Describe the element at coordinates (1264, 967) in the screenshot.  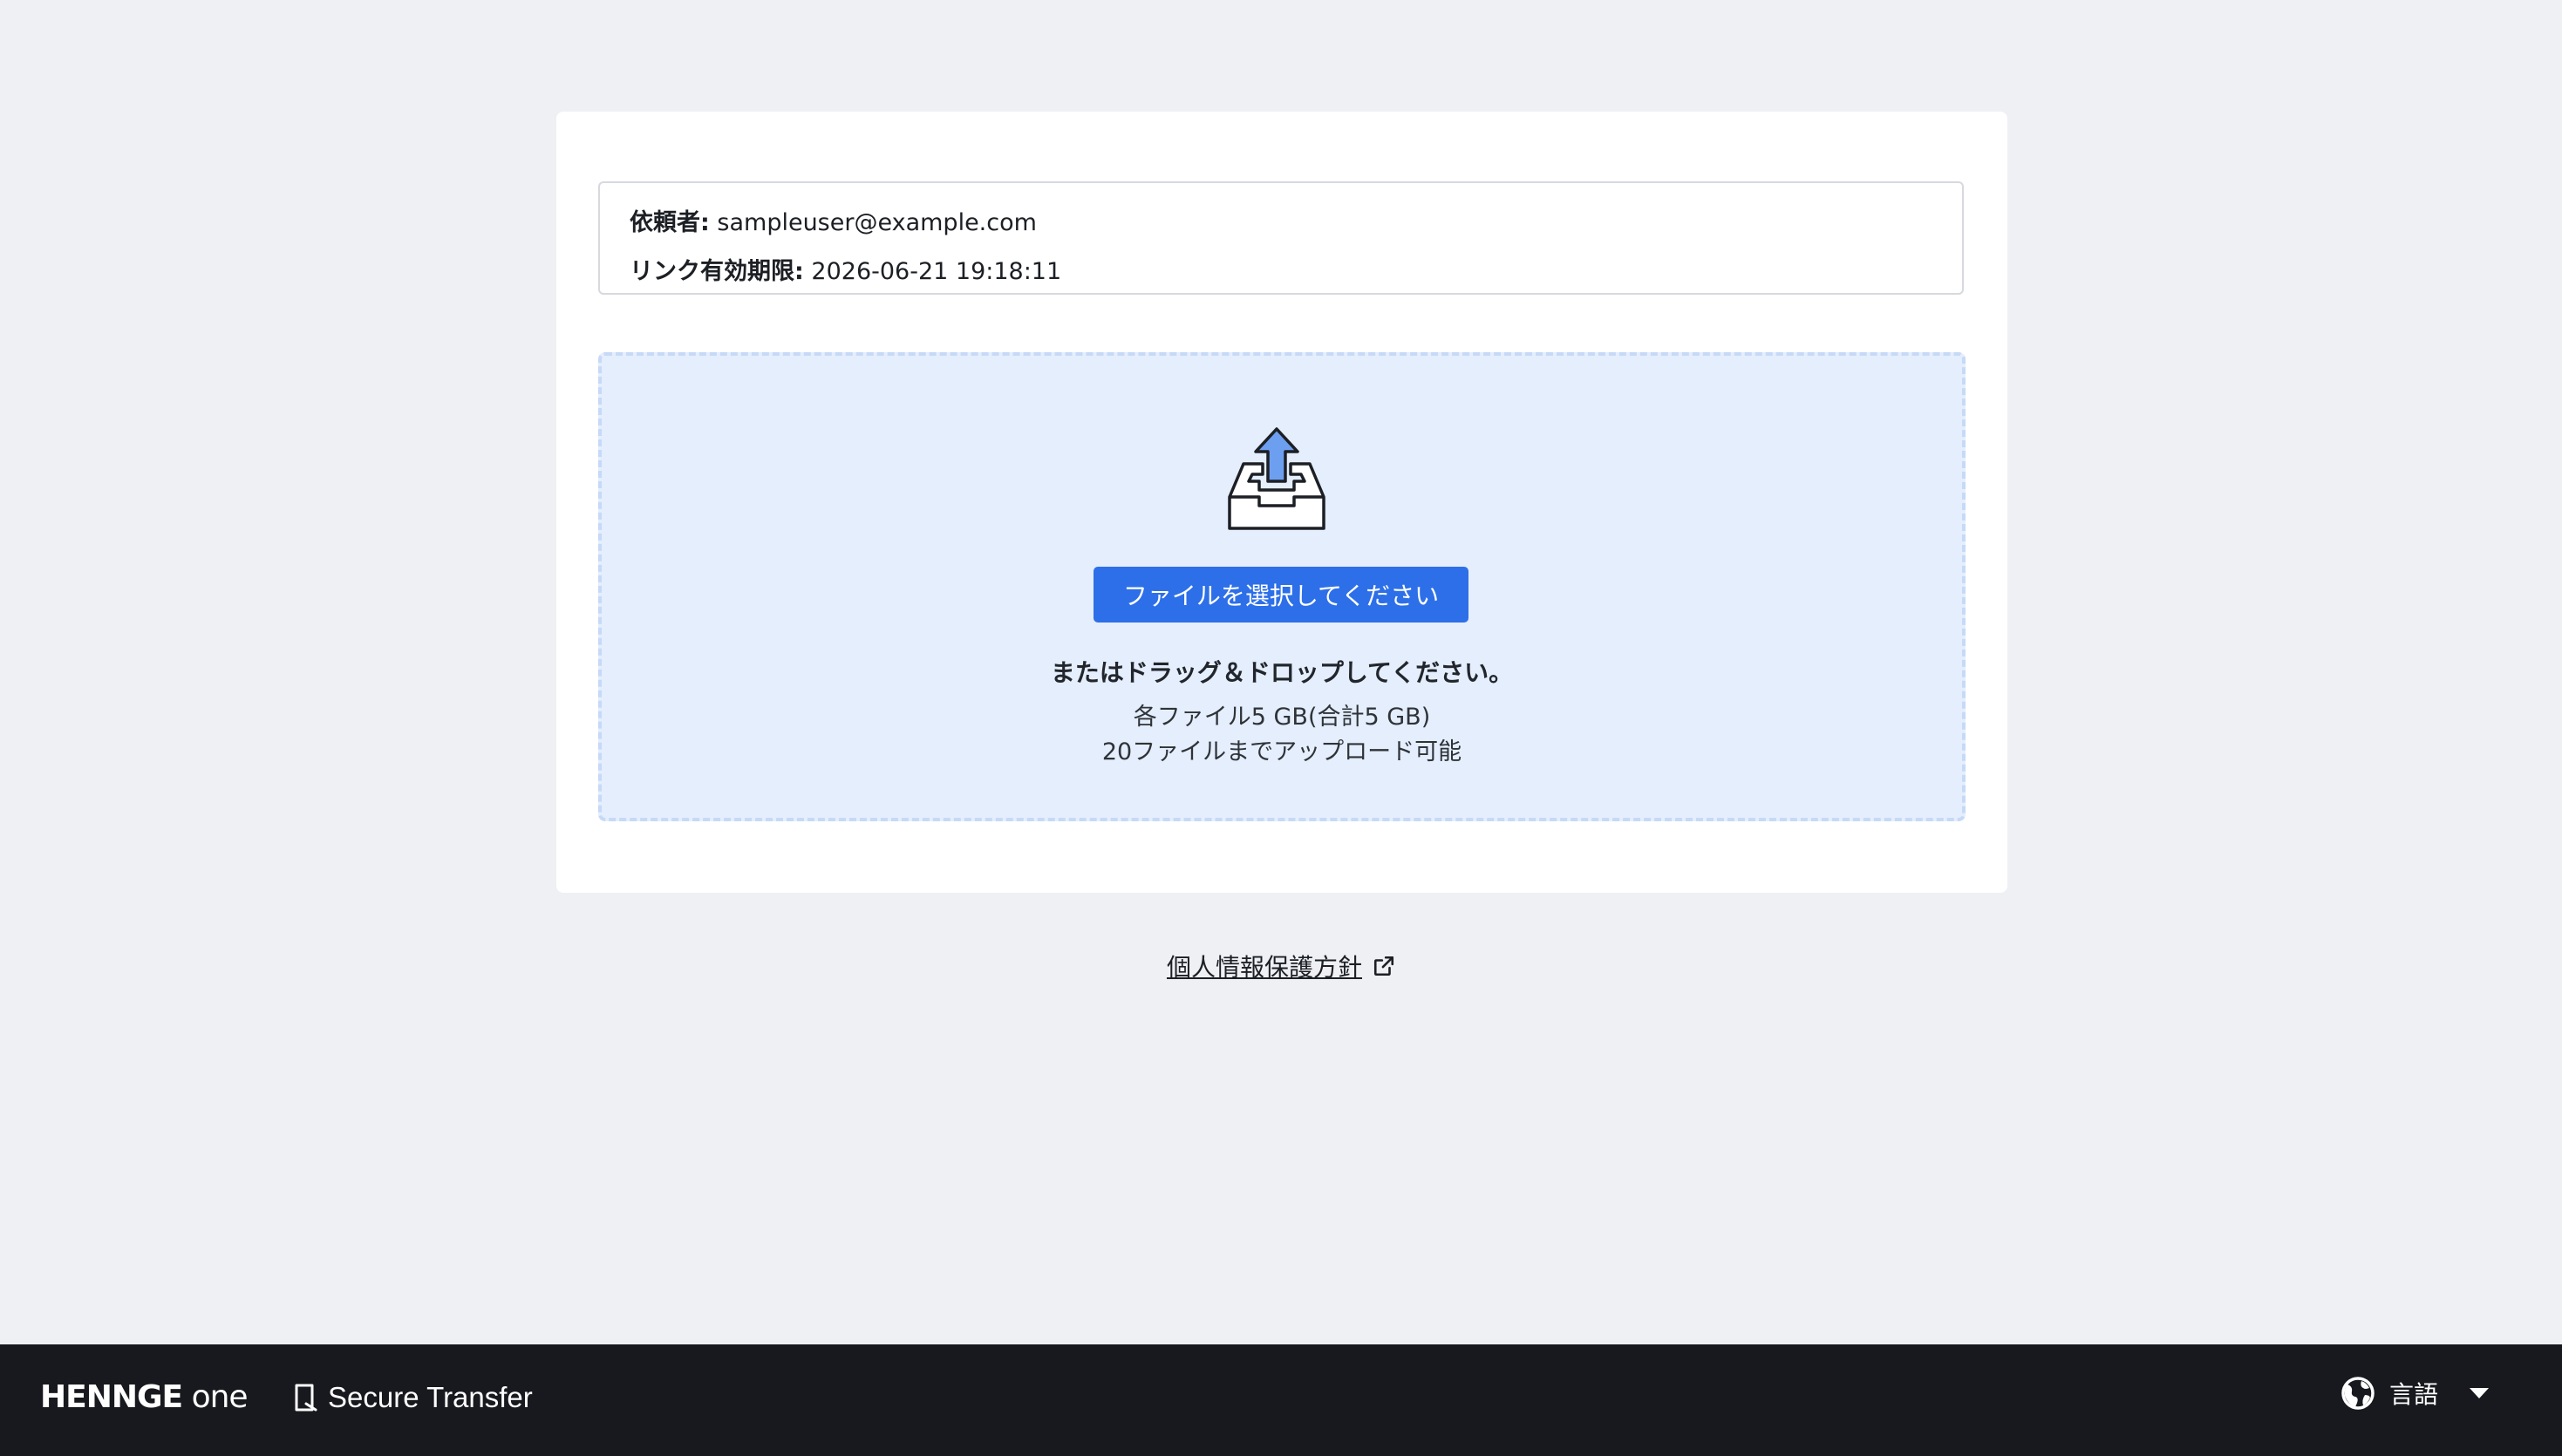
I see `privacy-policy-label: 個人情報保護方針` at that location.